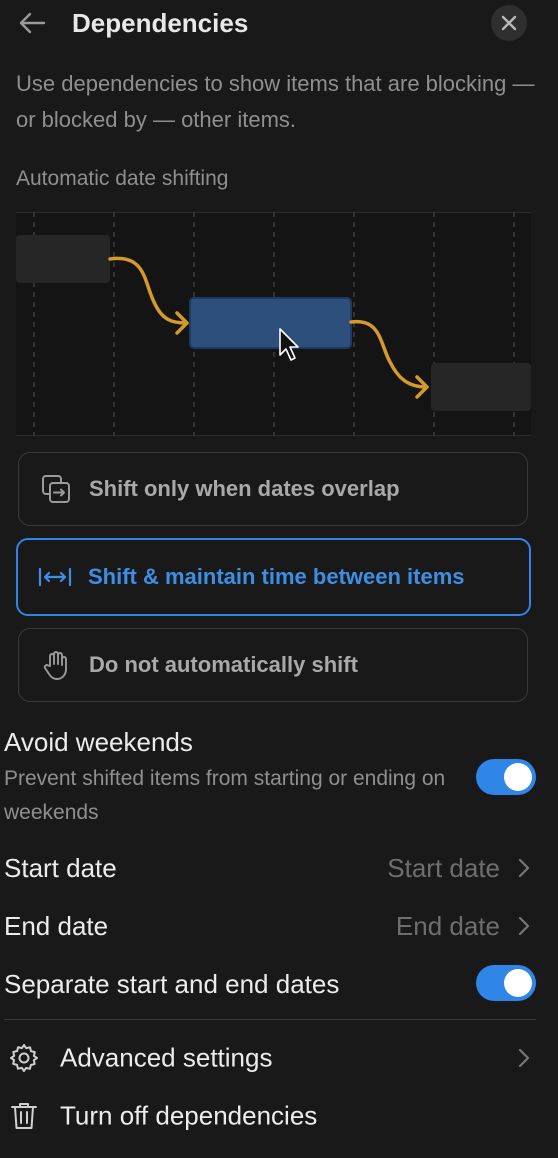 This screenshot has width=558, height=1158. I want to click on back-button, so click(32, 23).